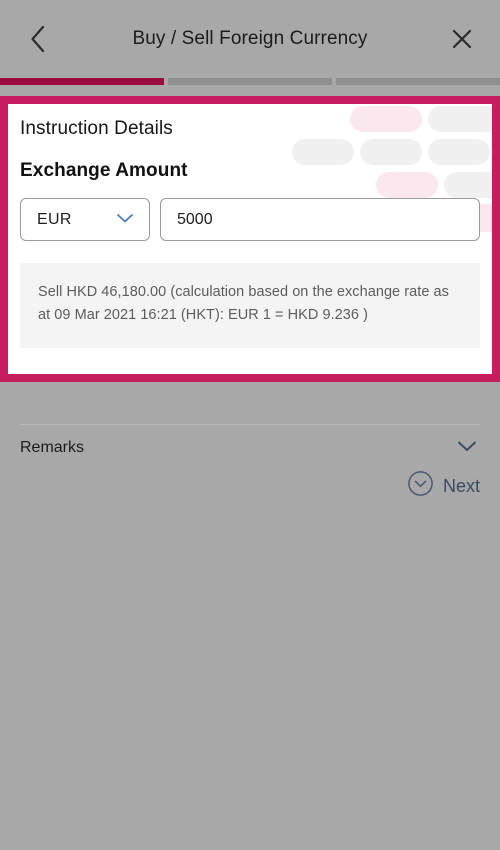 The height and width of the screenshot is (850, 500). I want to click on currency-select-value: EUR, so click(54, 219).